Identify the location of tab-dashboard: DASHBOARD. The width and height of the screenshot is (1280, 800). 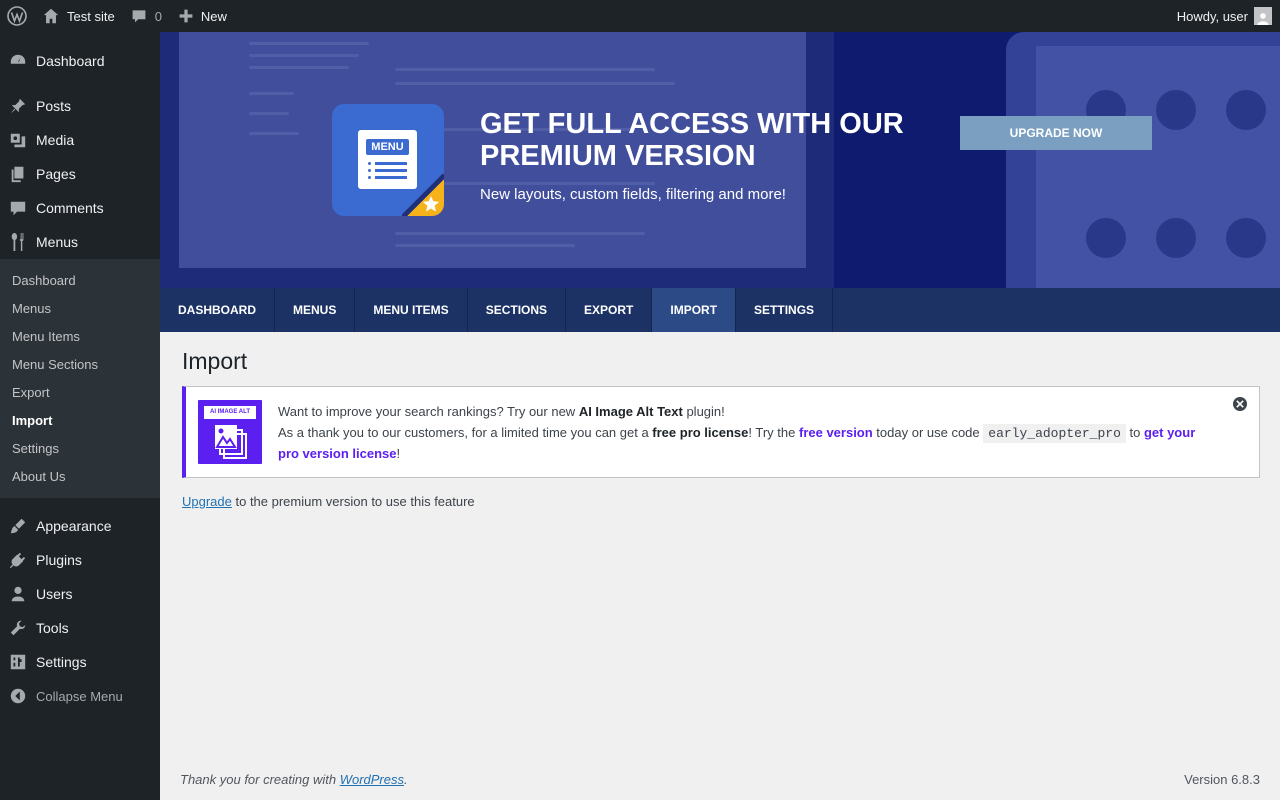
(217, 310).